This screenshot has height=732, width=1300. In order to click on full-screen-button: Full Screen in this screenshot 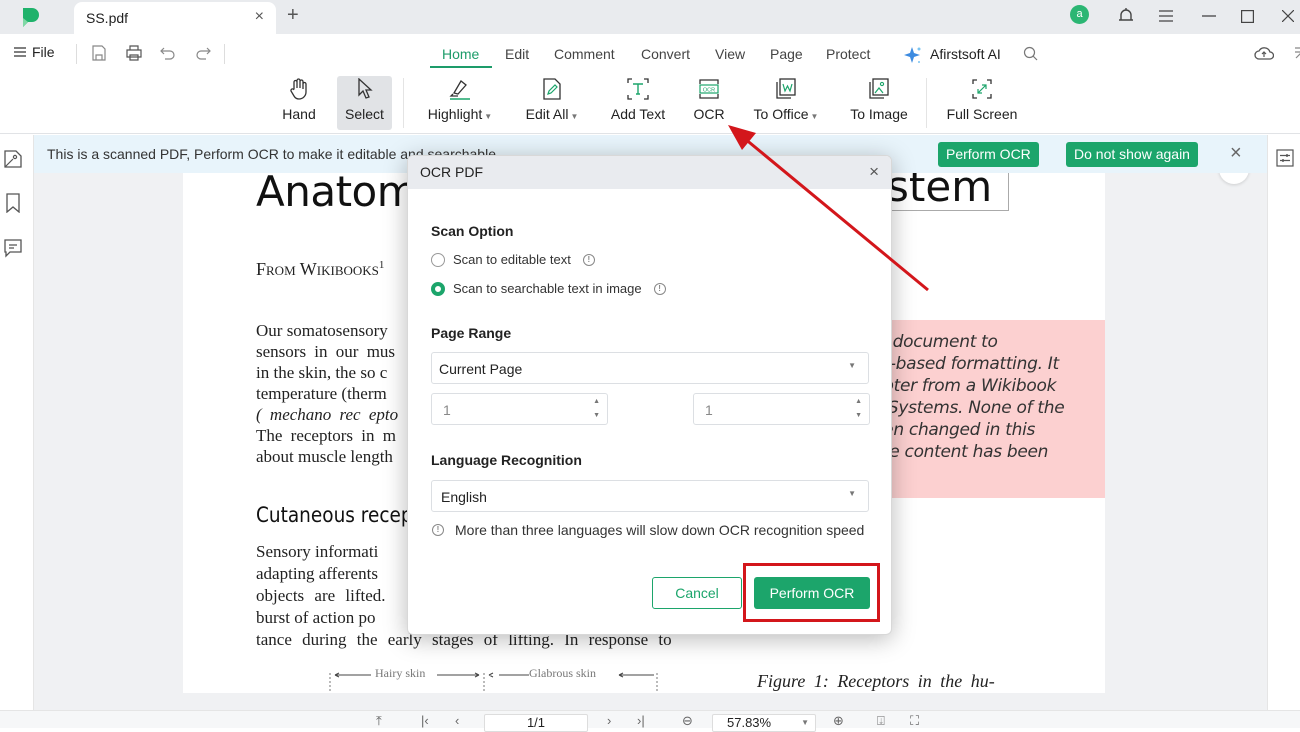, I will do `click(982, 103)`.